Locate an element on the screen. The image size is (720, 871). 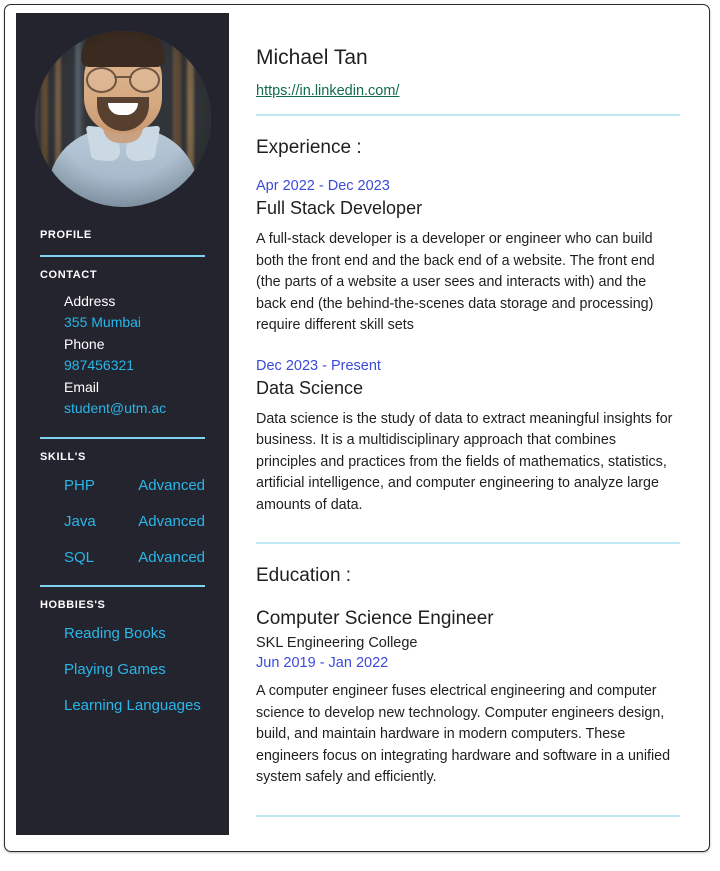
contact-value-email: student@utm.ac is located at coordinates (146, 408).